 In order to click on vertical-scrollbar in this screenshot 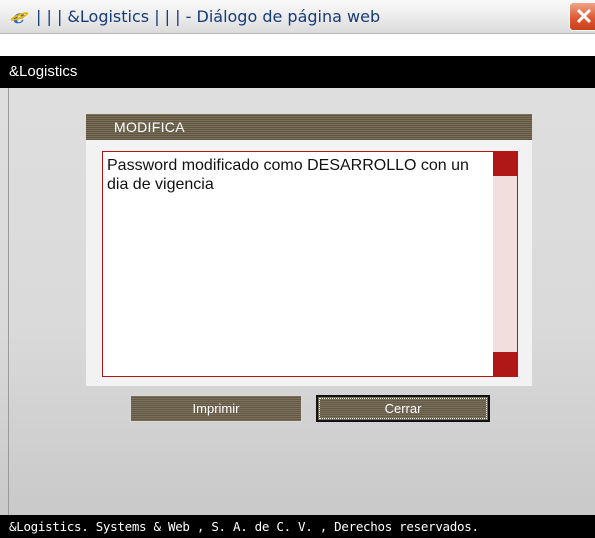, I will do `click(505, 264)`.